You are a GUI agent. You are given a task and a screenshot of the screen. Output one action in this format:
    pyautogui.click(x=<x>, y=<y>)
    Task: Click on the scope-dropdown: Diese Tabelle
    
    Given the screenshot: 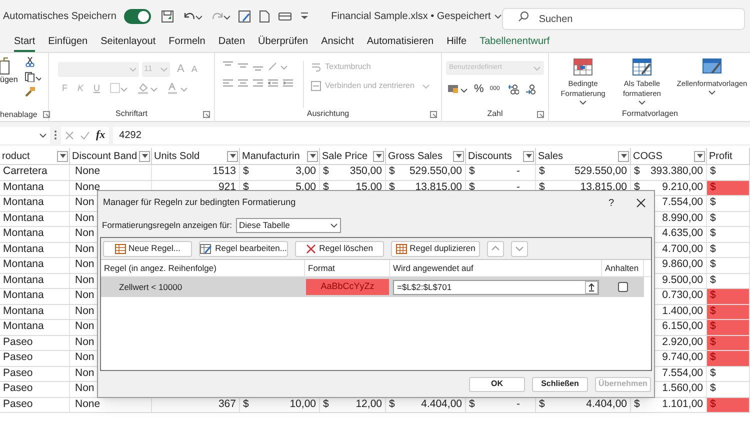 What is the action you would take?
    pyautogui.click(x=288, y=225)
    